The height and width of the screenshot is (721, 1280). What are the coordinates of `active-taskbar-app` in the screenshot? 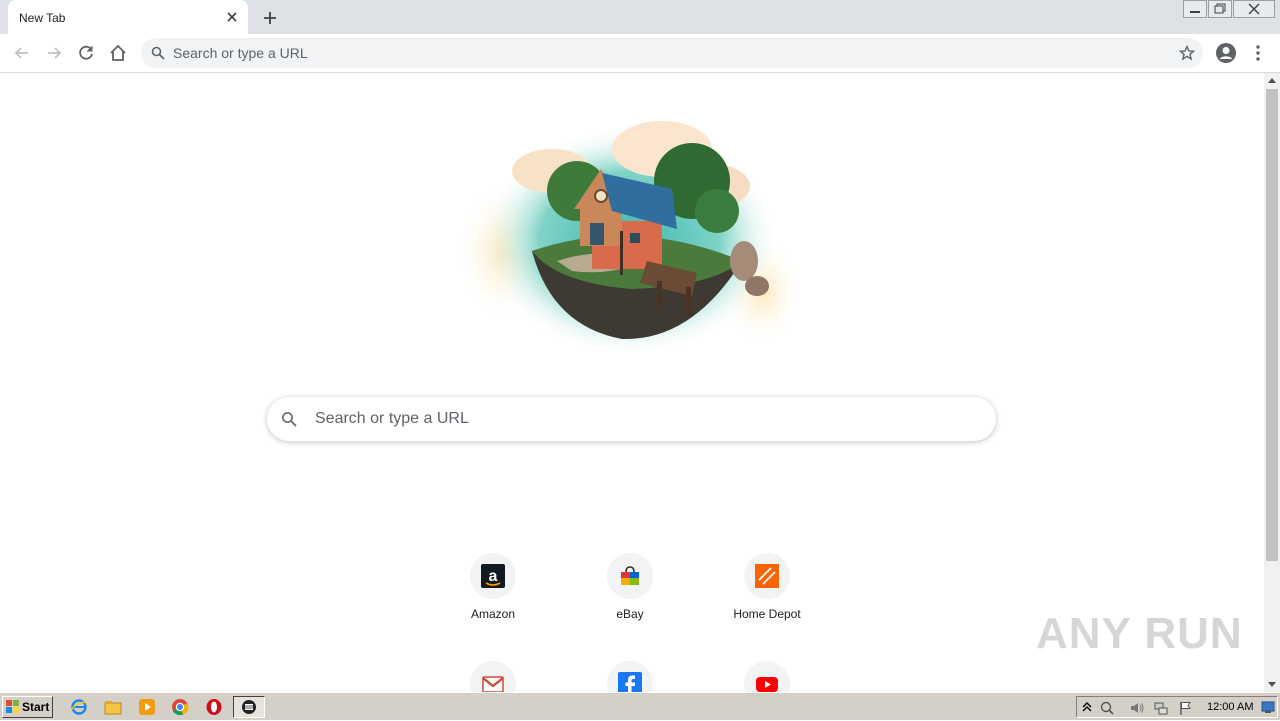 It's located at (249, 707).